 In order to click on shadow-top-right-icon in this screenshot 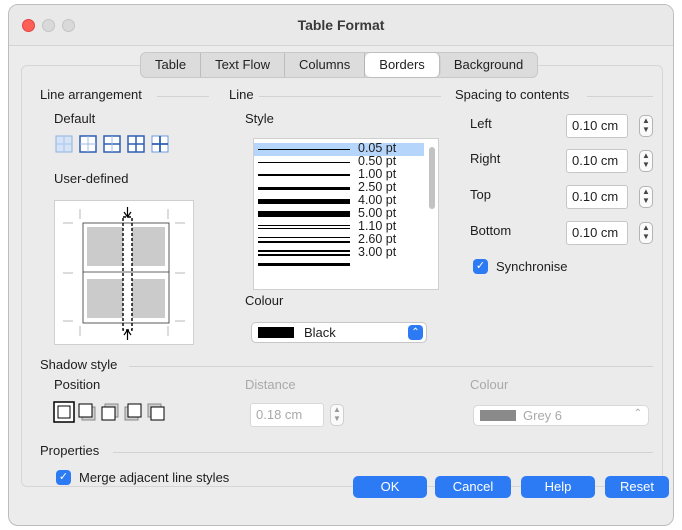, I will do `click(110, 412)`.